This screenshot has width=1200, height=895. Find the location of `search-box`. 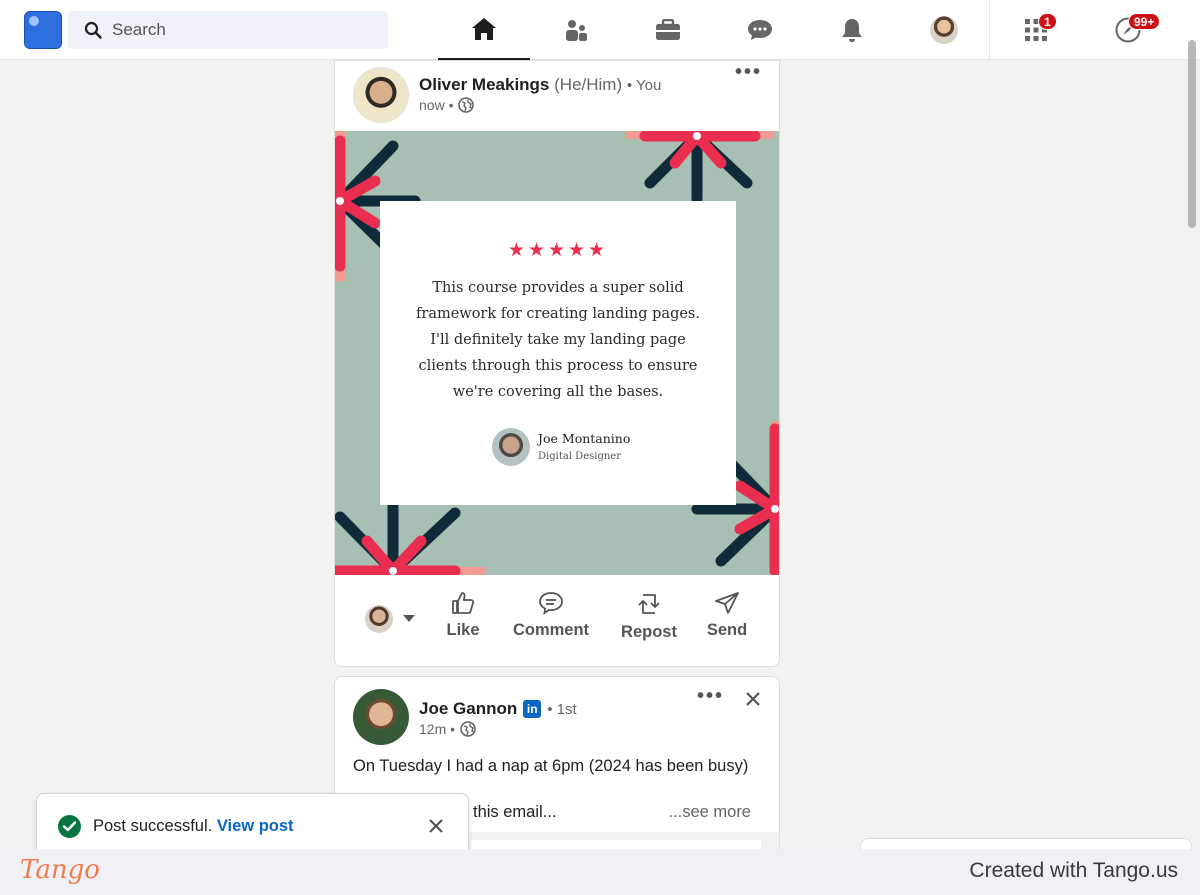

search-box is located at coordinates (228, 30).